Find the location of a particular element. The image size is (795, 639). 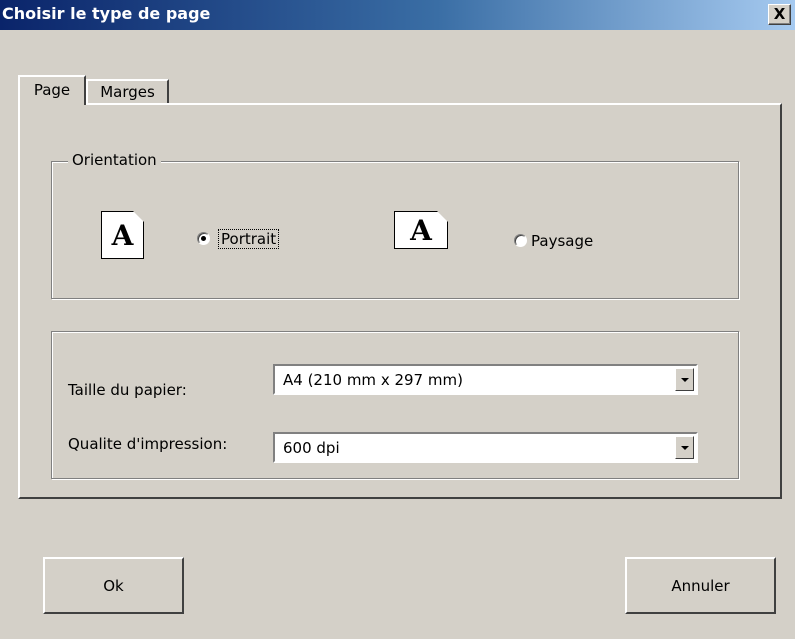

print-quality-label: Qualite d'impression: is located at coordinates (148, 444).